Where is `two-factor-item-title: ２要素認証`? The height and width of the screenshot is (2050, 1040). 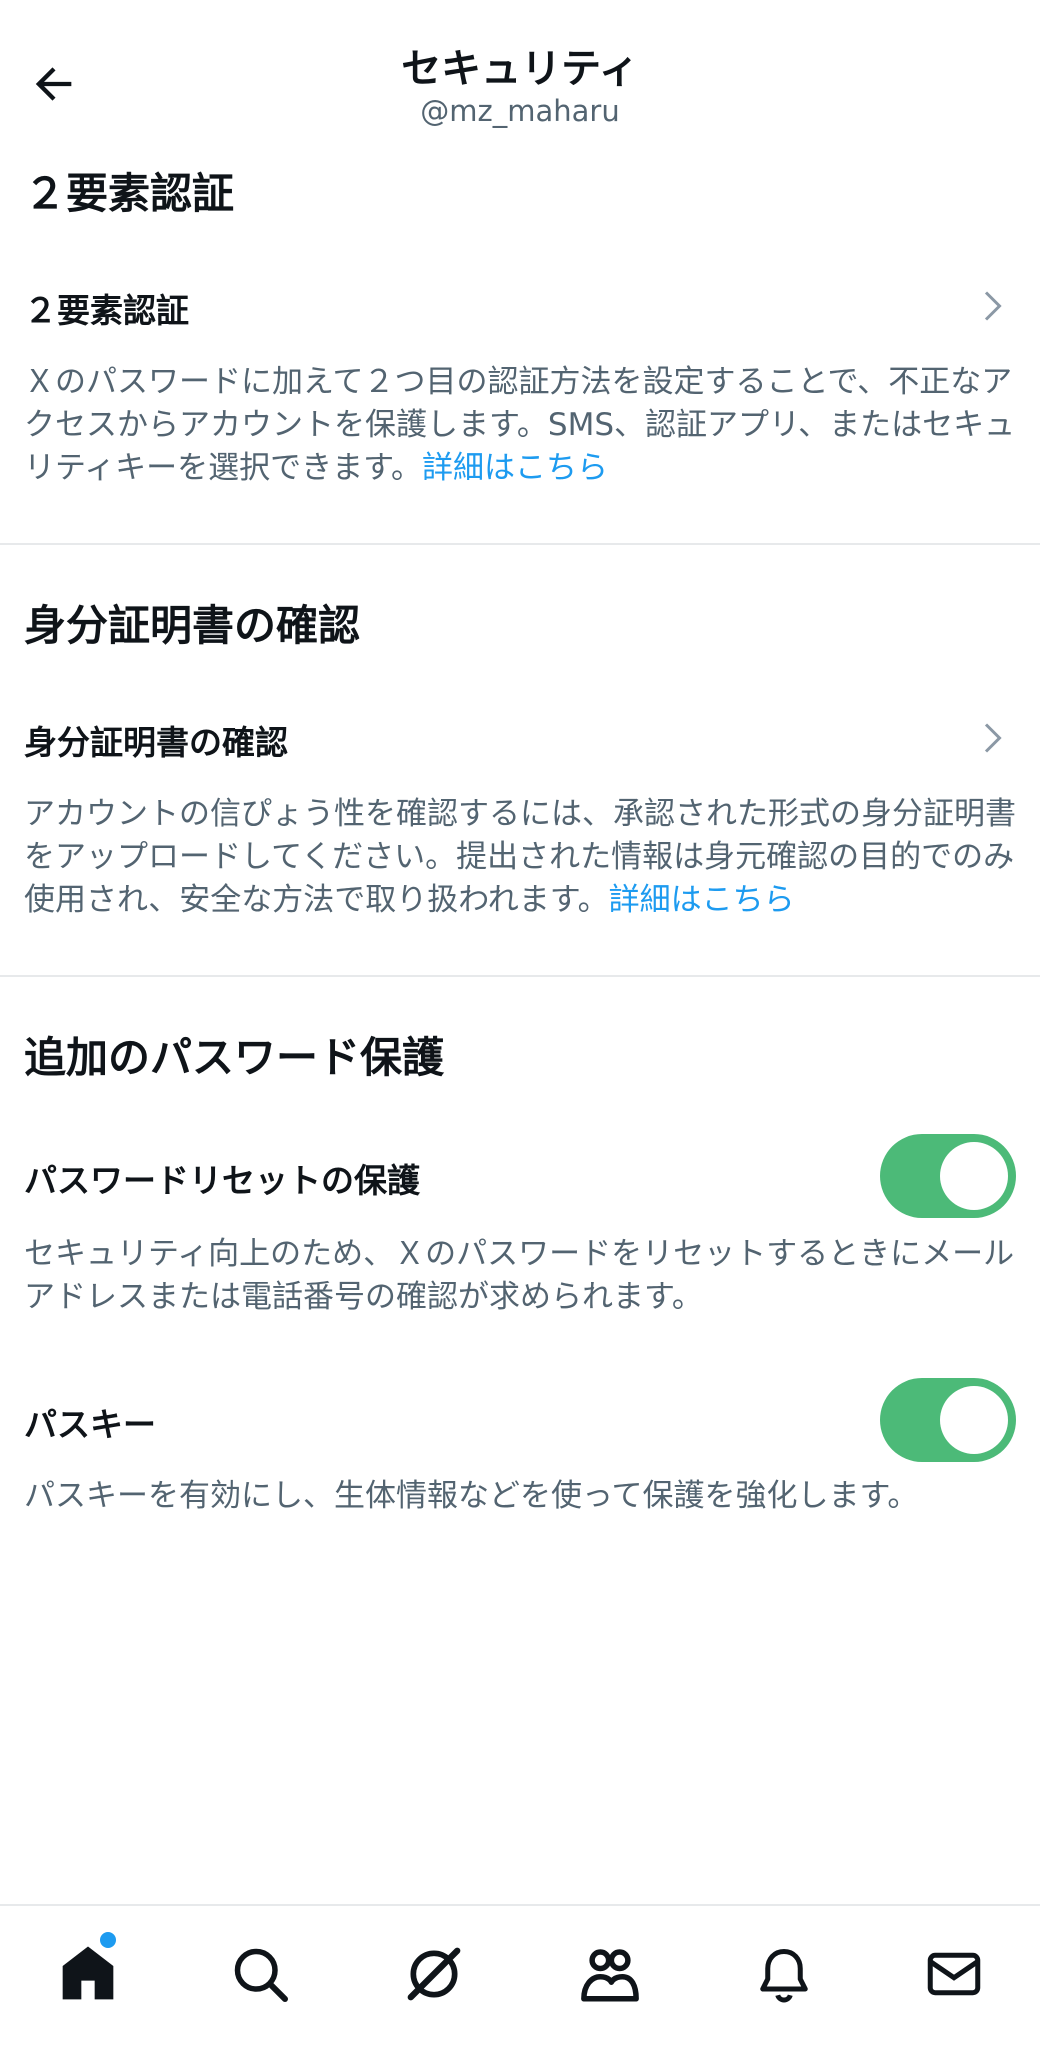
two-factor-item-title: ２要素認証 is located at coordinates (106, 310).